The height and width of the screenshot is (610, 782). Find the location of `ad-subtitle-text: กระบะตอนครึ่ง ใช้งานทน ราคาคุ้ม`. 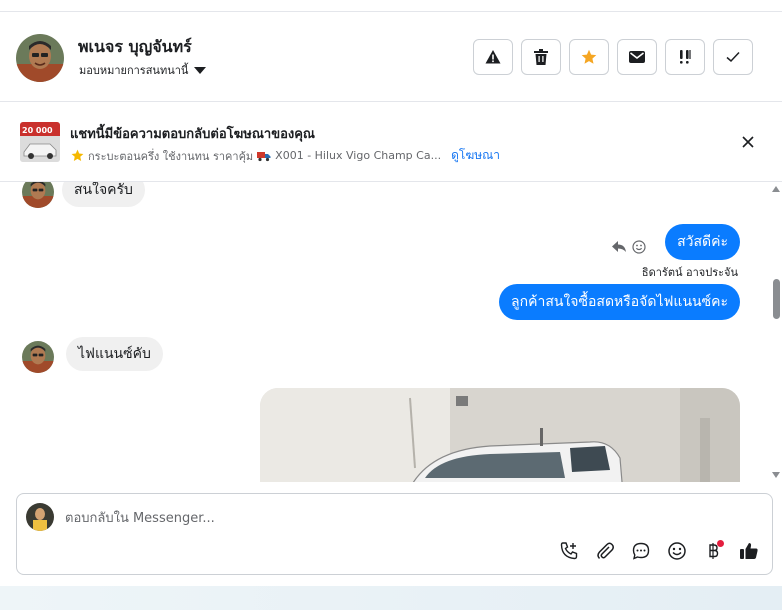

ad-subtitle-text: กระบะตอนครึ่ง ใช้งานทน ราคาคุ้ม is located at coordinates (171, 156).